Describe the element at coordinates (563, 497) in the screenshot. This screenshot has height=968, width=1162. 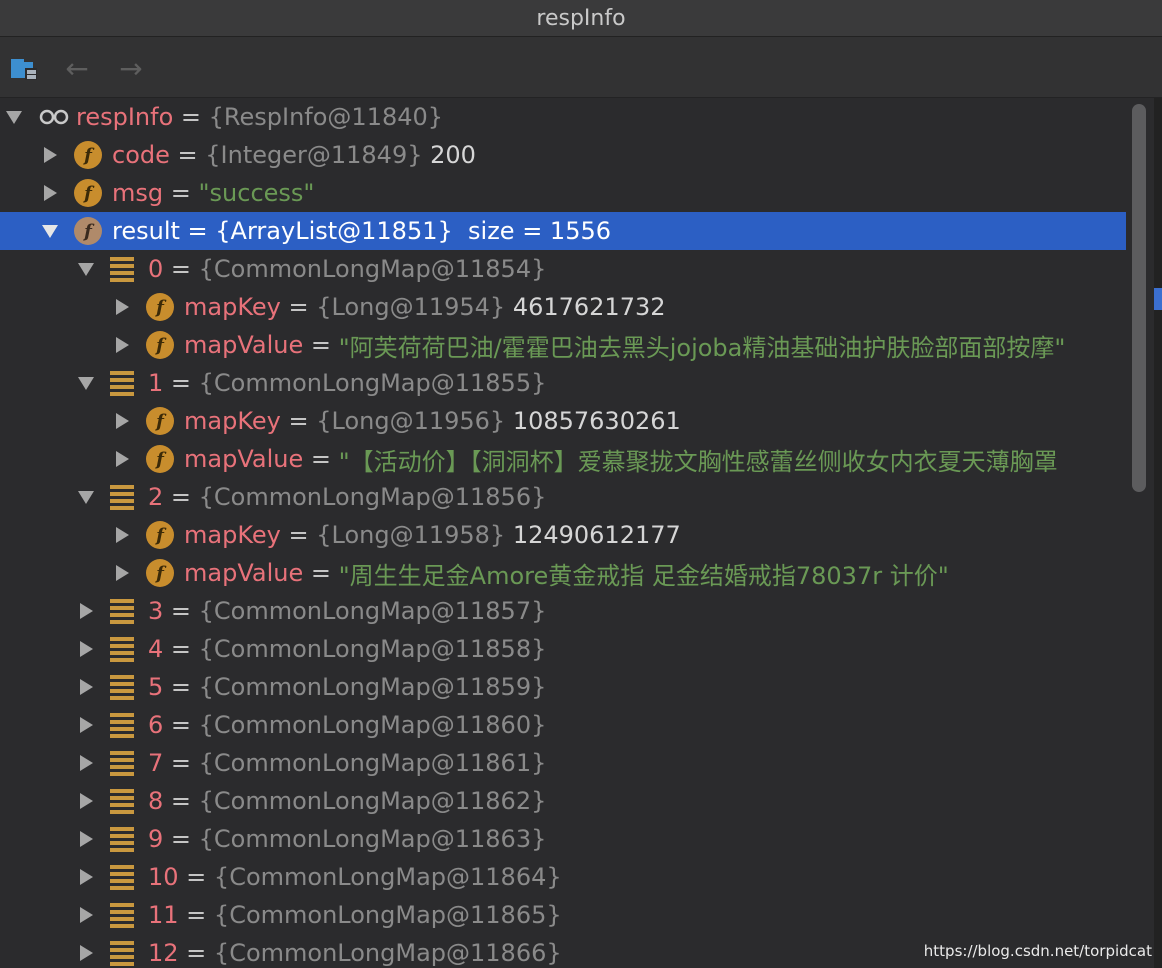
I see `tree-row: 2 = {CommonLongMap@11856}` at that location.